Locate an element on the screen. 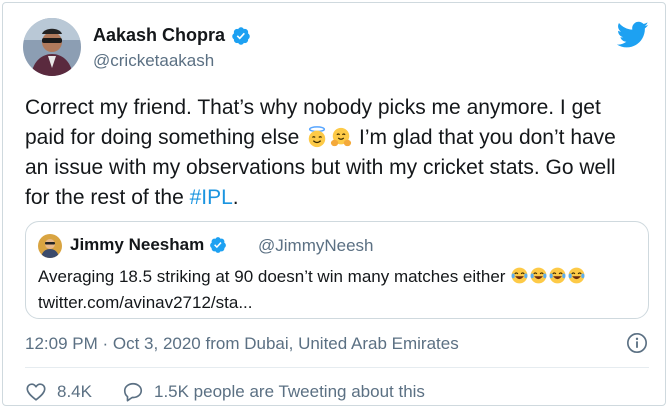 This screenshot has width=670, height=410. quoted-author-handle: @JimmyNeesh is located at coordinates (316, 246).